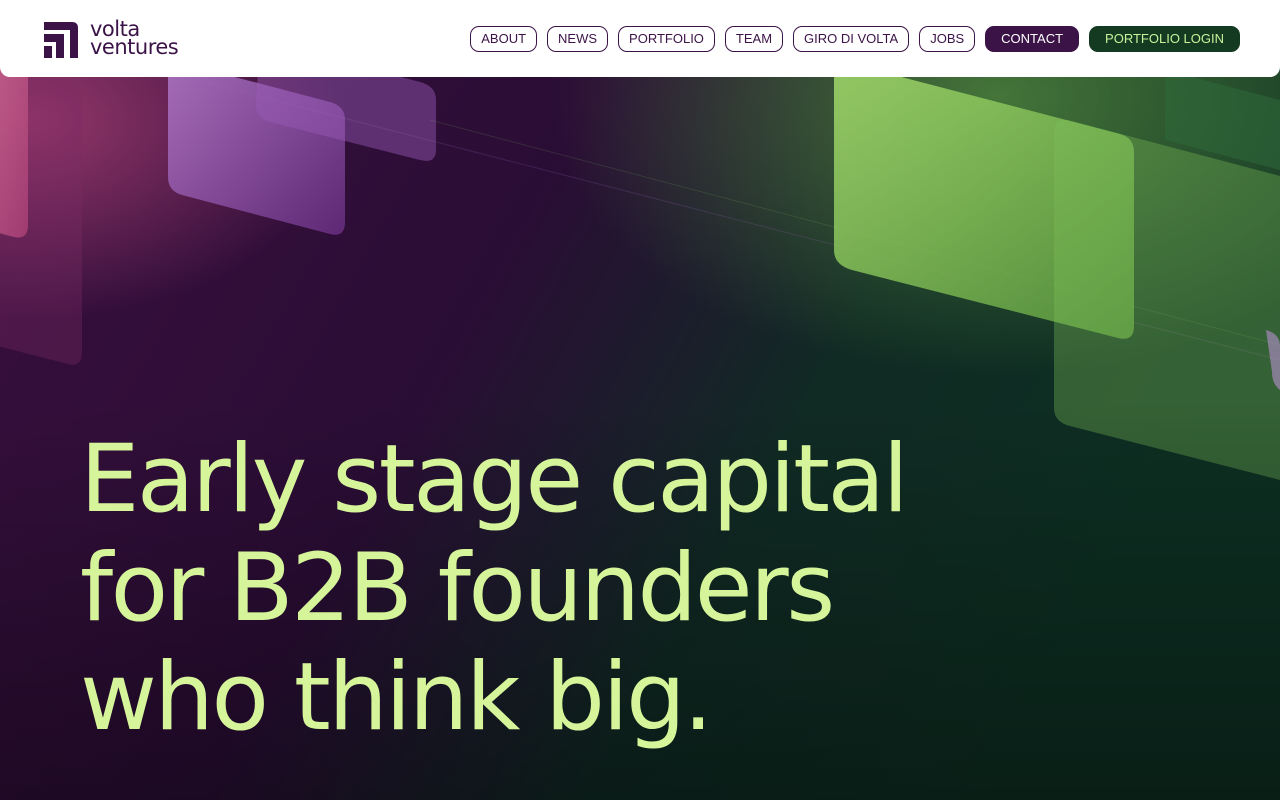 The image size is (1280, 800). Describe the element at coordinates (1032, 39) in the screenshot. I see `nav-contact-button: CONTACT` at that location.